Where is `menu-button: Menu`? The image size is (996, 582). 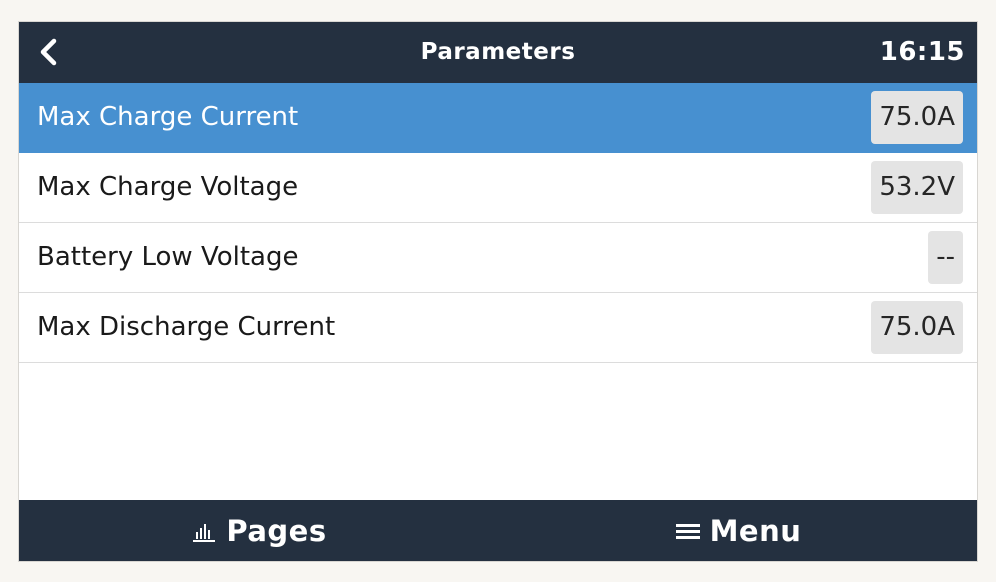 menu-button: Menu is located at coordinates (737, 530).